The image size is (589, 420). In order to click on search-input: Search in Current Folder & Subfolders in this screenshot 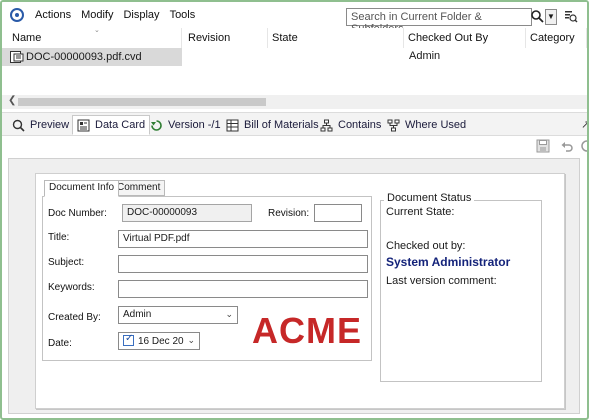, I will do `click(439, 21)`.